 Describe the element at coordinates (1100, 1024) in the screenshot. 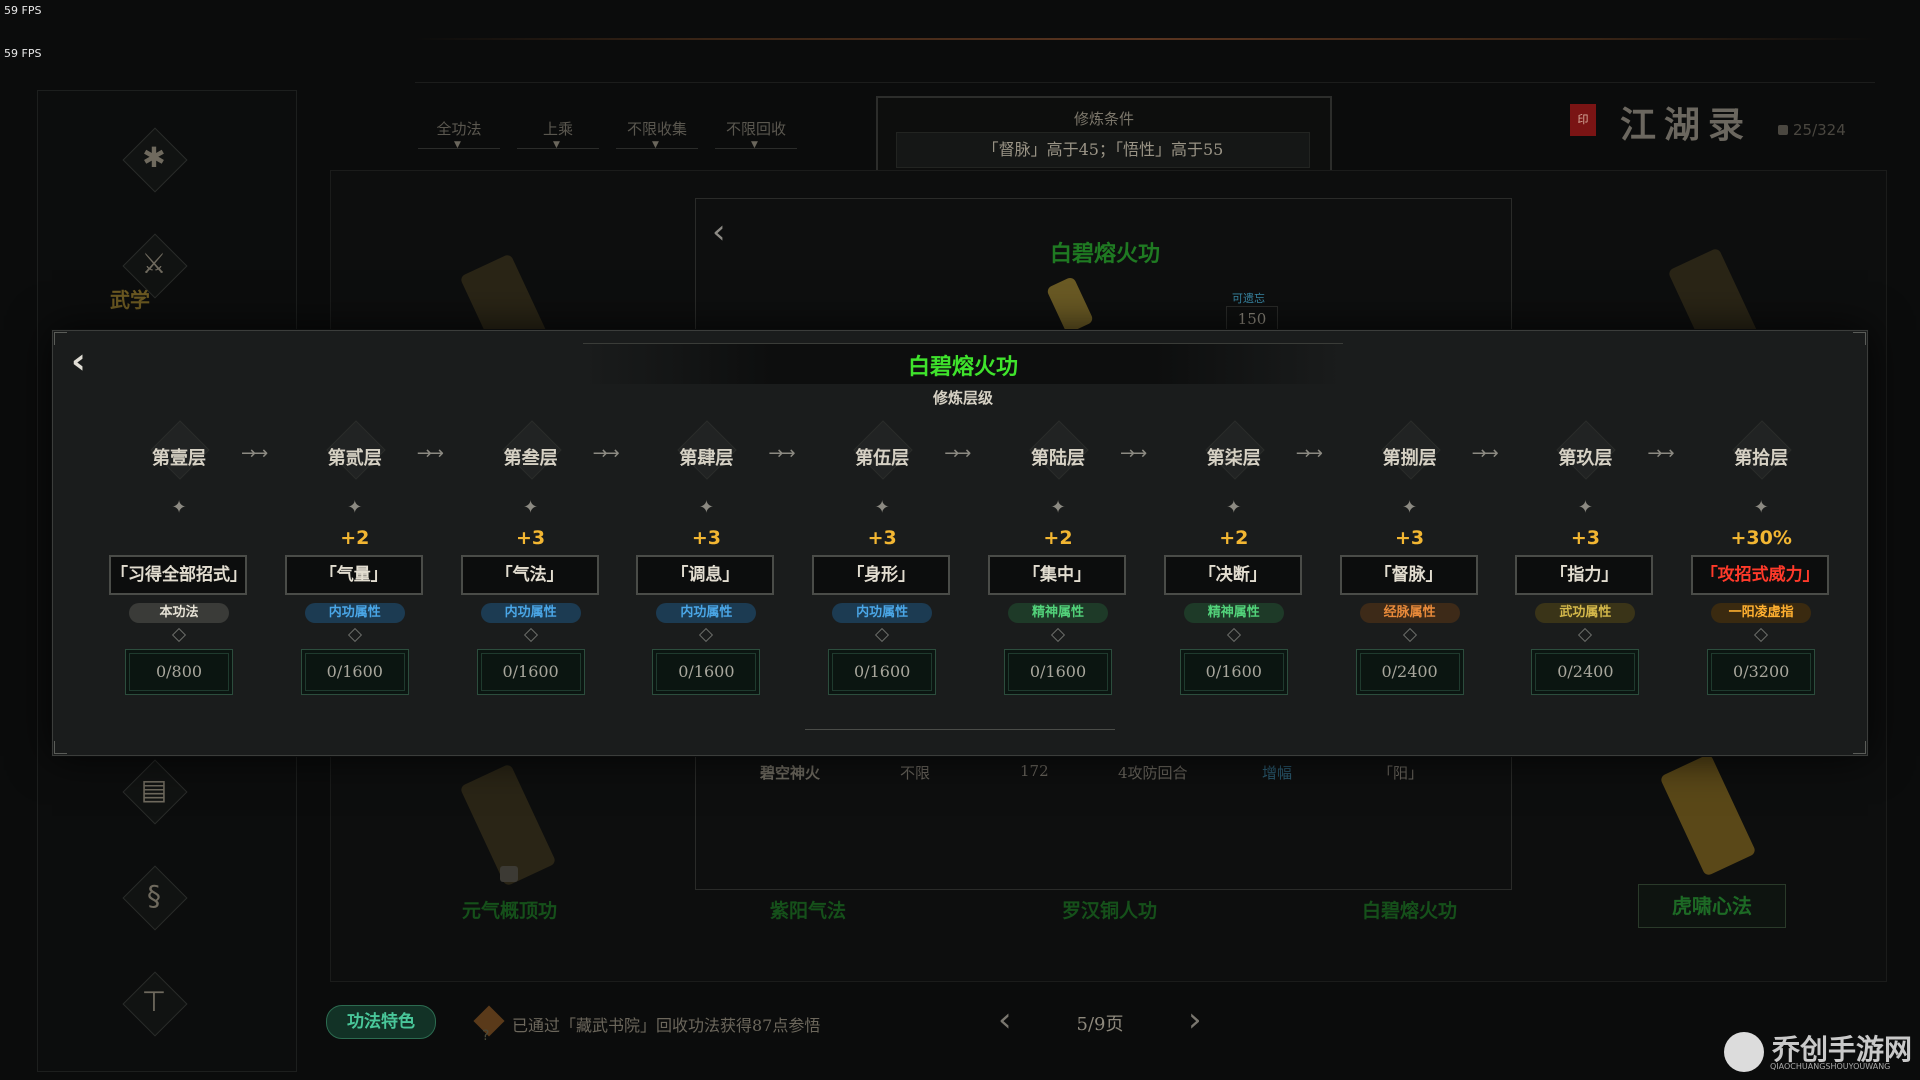

I see `page-number: 5/9页` at that location.